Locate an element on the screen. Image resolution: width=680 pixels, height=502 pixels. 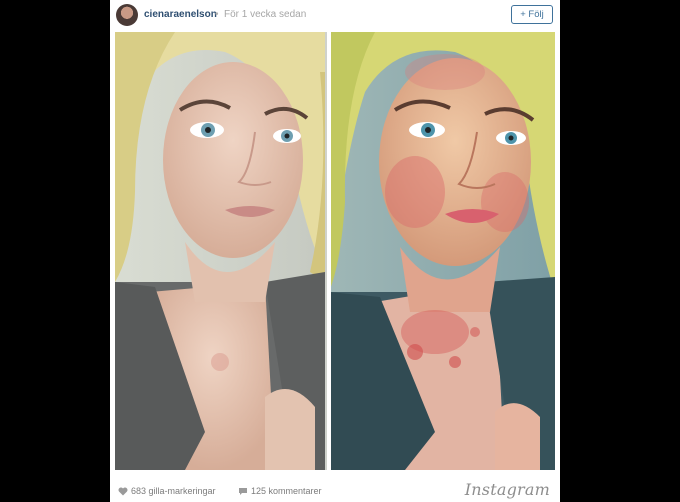
follow-button: + Följ is located at coordinates (532, 14).